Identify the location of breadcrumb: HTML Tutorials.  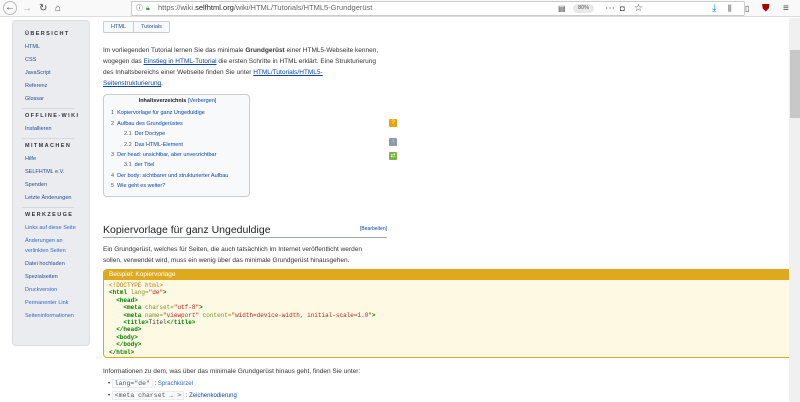
(136, 27).